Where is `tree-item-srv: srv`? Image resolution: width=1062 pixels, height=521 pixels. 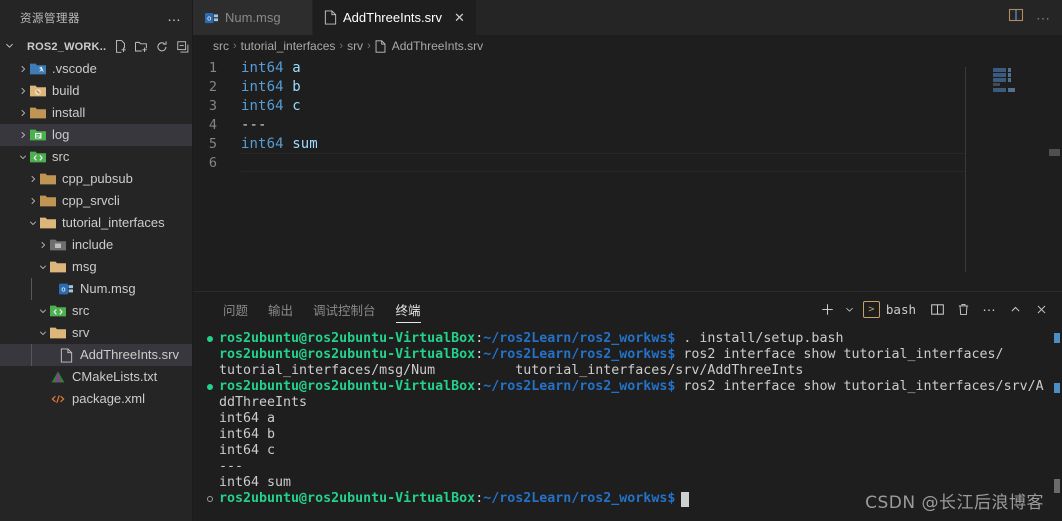
tree-item-srv: srv is located at coordinates (96, 333).